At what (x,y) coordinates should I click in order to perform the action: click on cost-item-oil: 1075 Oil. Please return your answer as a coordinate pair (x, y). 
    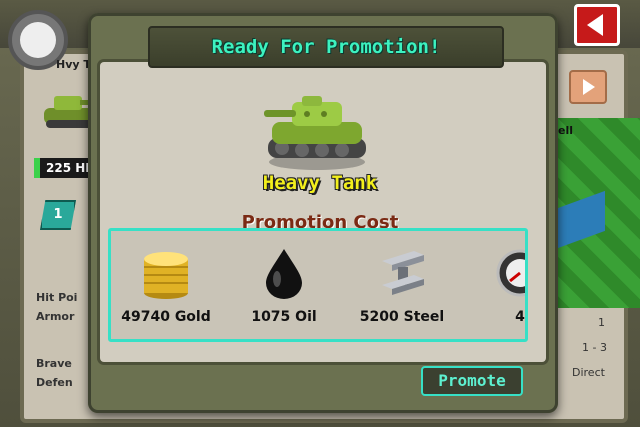
    Looking at the image, I should click on (284, 285).